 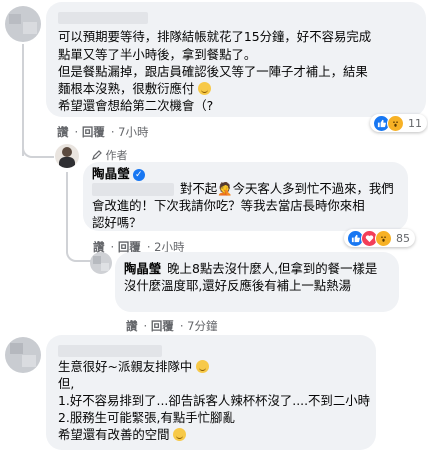 What do you see at coordinates (117, 222) in the screenshot?
I see `reply-text-line: 認好嗎？` at bounding box center [117, 222].